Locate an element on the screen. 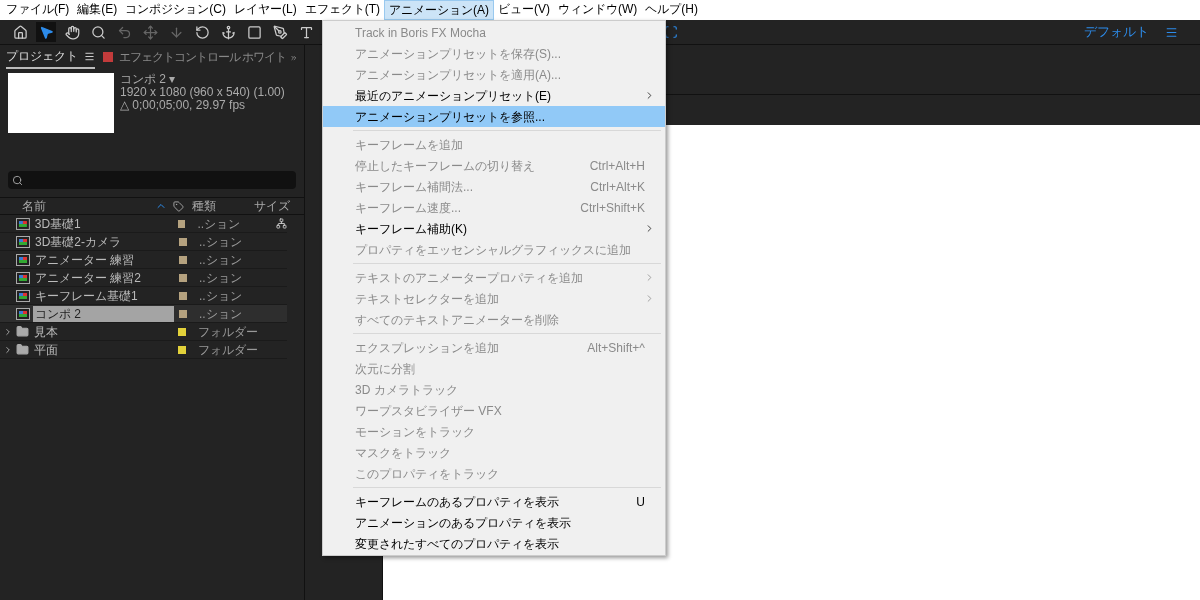 Image resolution: width=1200 pixels, height=600 pixels. menu-item: 変更されたすべてのプロパティを表示 is located at coordinates (494, 543).